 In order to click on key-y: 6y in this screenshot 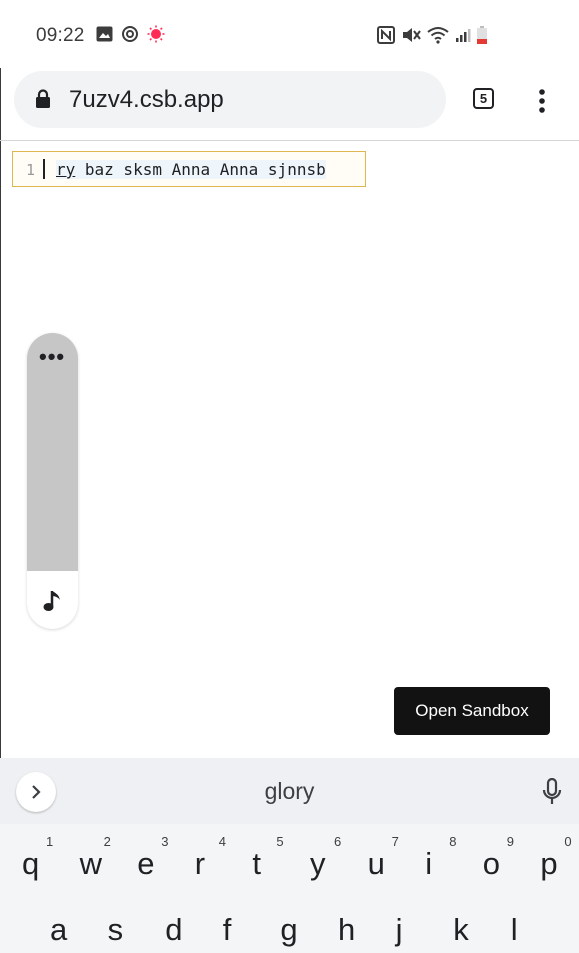, I will do `click(338, 854)`.